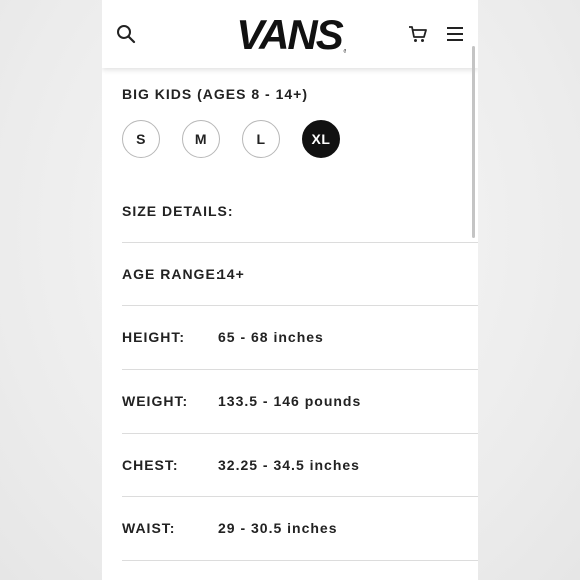  I want to click on size-option-m: M, so click(201, 139).